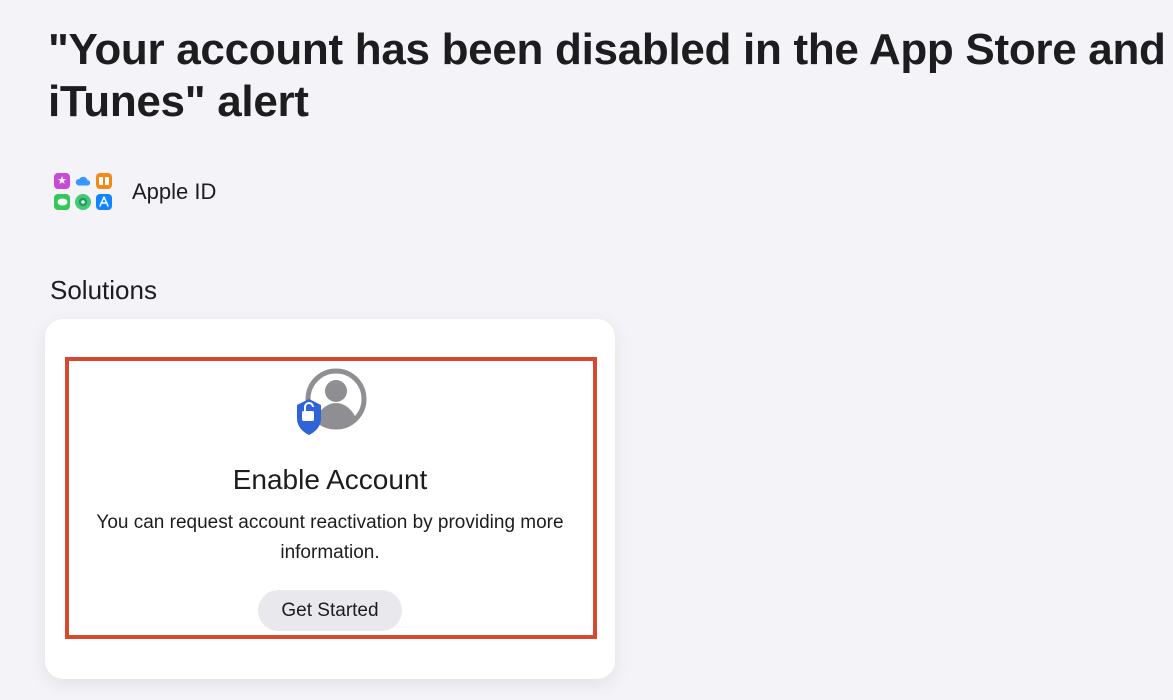 Image resolution: width=1173 pixels, height=700 pixels. Describe the element at coordinates (103, 290) in the screenshot. I see `solutions-heading: Solutions` at that location.